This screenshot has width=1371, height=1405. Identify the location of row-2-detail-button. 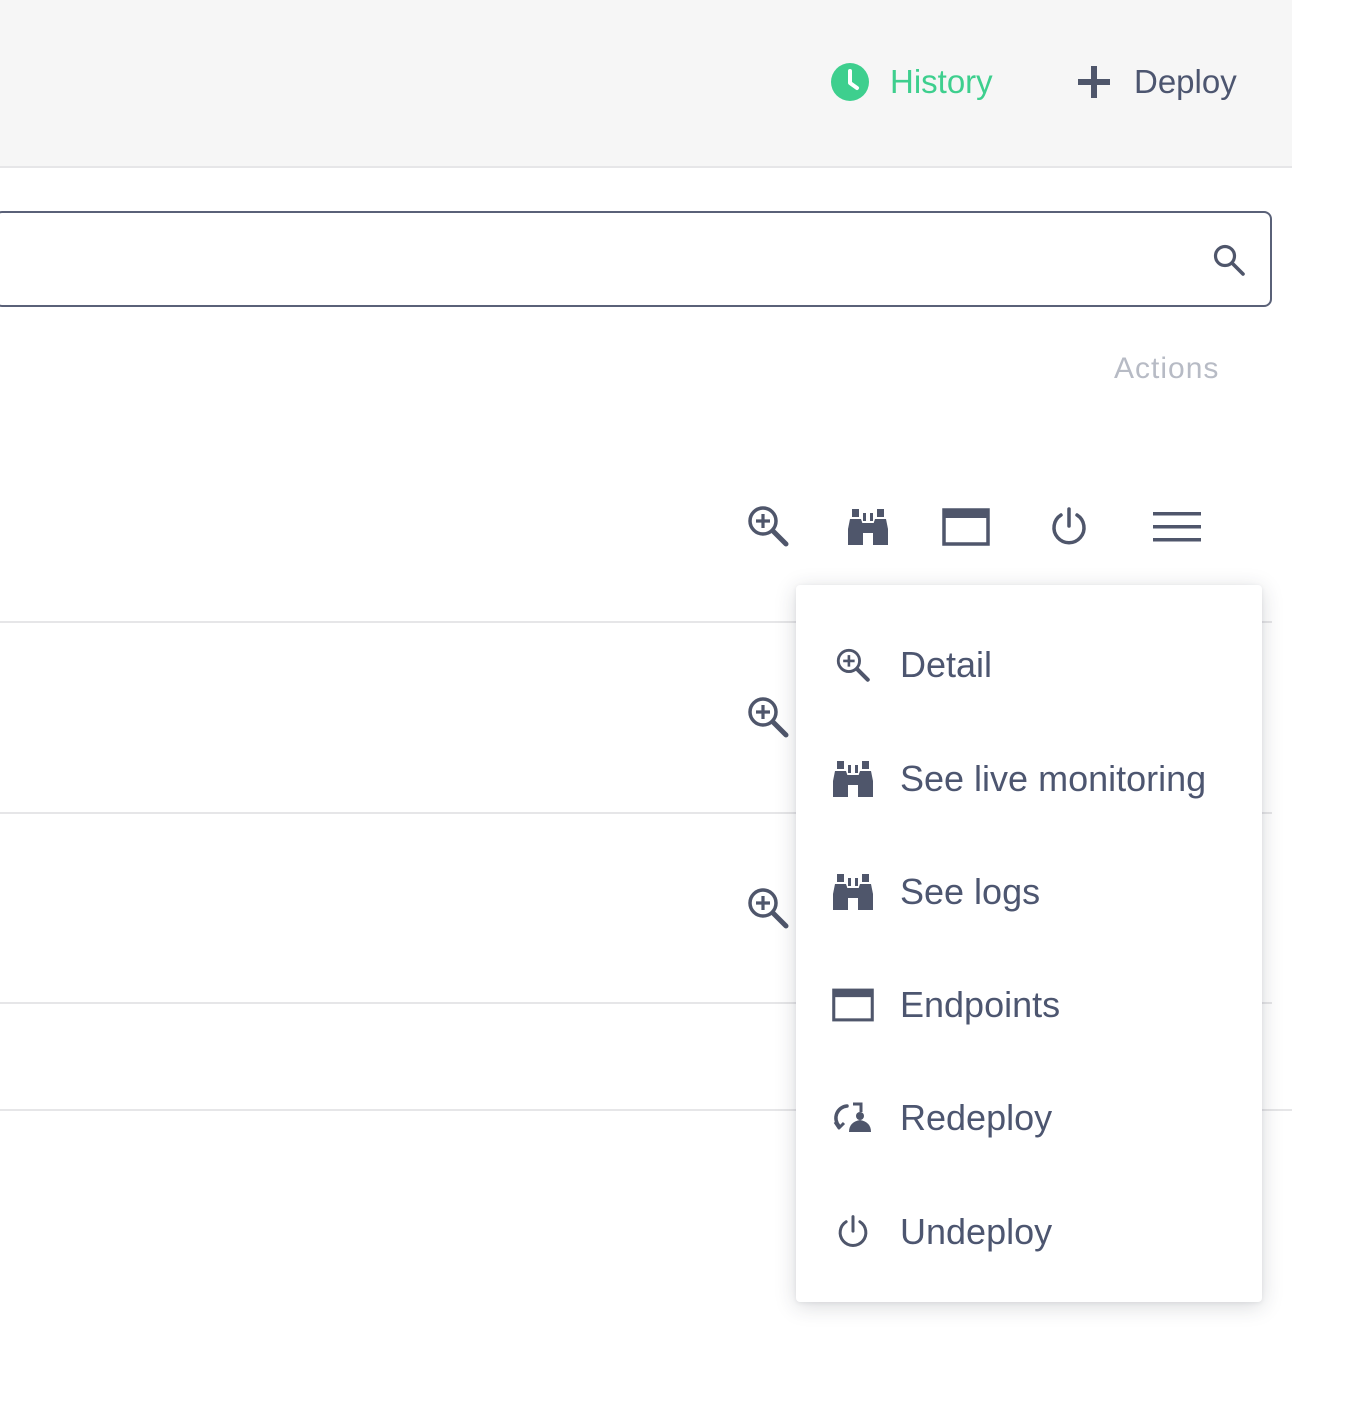
(768, 717).